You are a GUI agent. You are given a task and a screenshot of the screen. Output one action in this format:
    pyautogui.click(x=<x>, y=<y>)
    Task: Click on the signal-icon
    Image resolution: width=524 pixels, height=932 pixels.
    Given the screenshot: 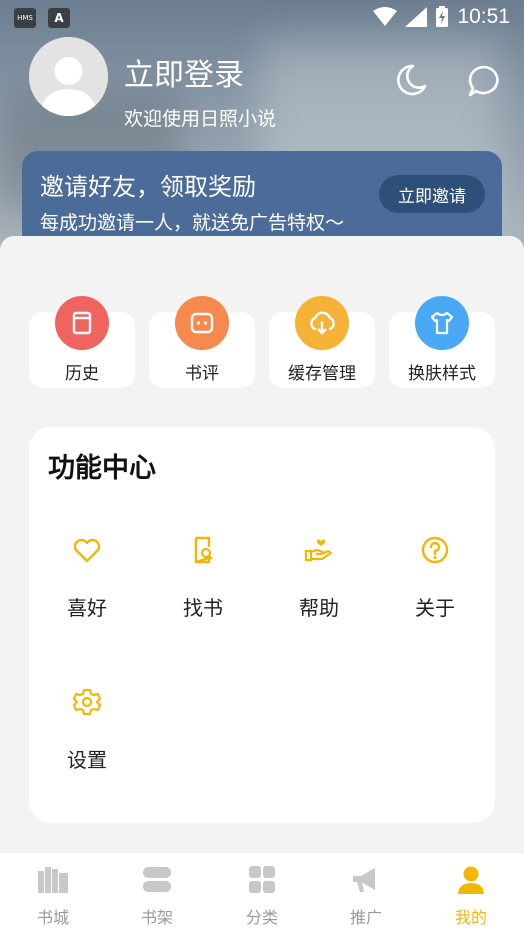 What is the action you would take?
    pyautogui.click(x=416, y=17)
    